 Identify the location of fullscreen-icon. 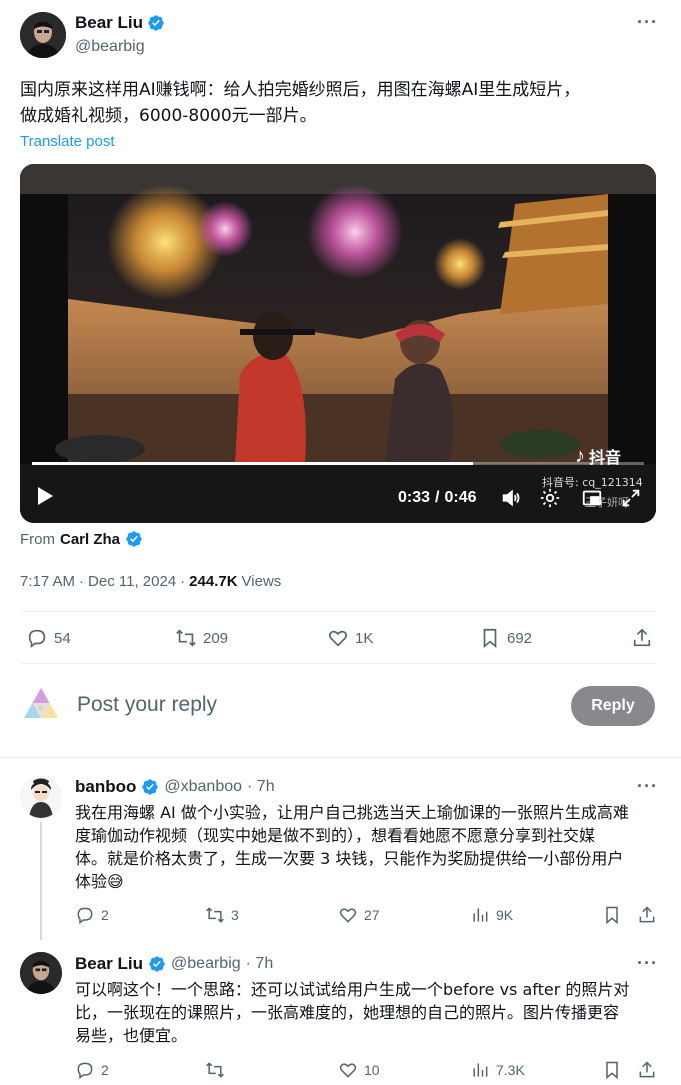
(631, 500).